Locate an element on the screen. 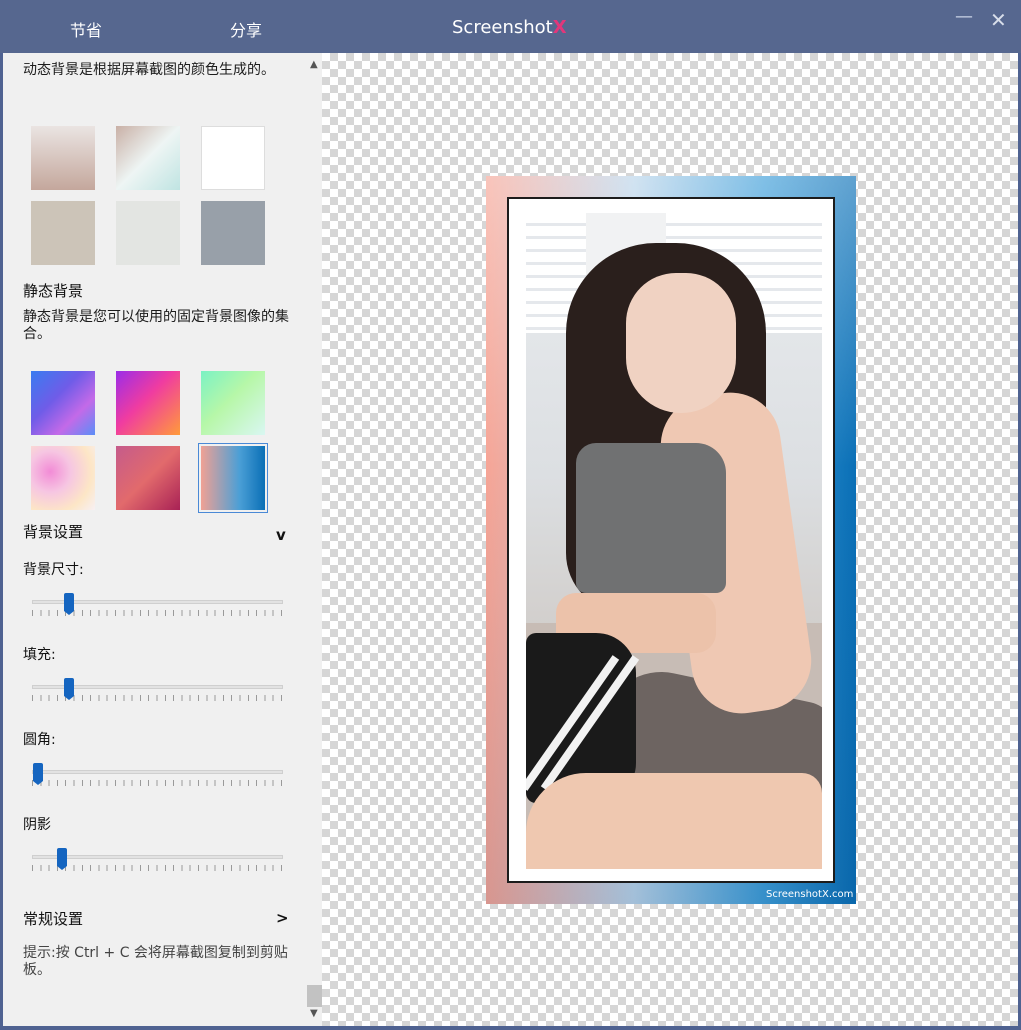 The width and height of the screenshot is (1021, 1030). face is located at coordinates (681, 343).